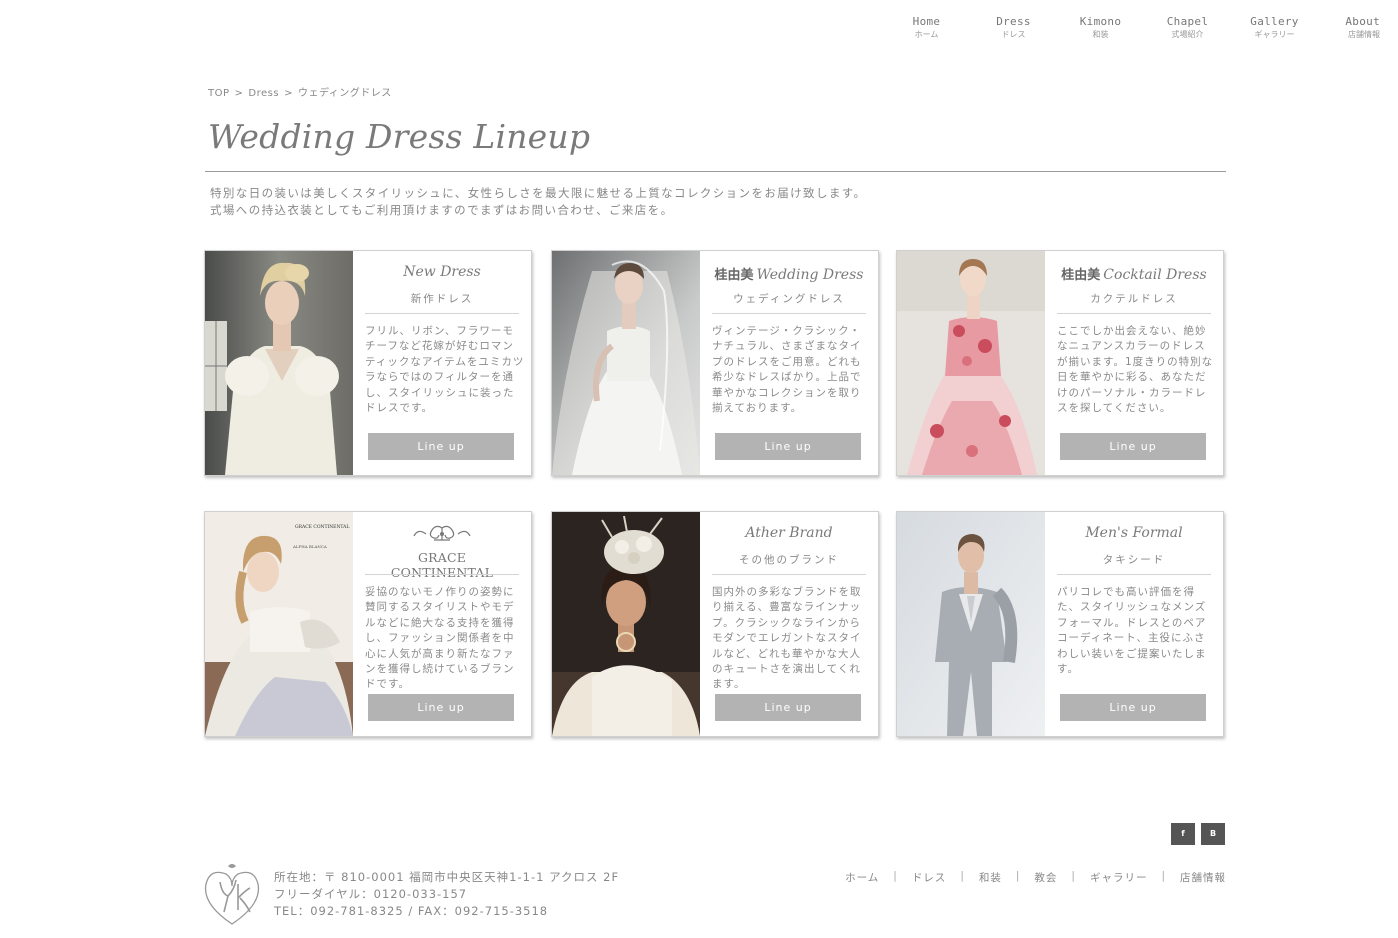 The height and width of the screenshot is (938, 1398). I want to click on nav-kimono-label: Kimono, so click(1100, 21).